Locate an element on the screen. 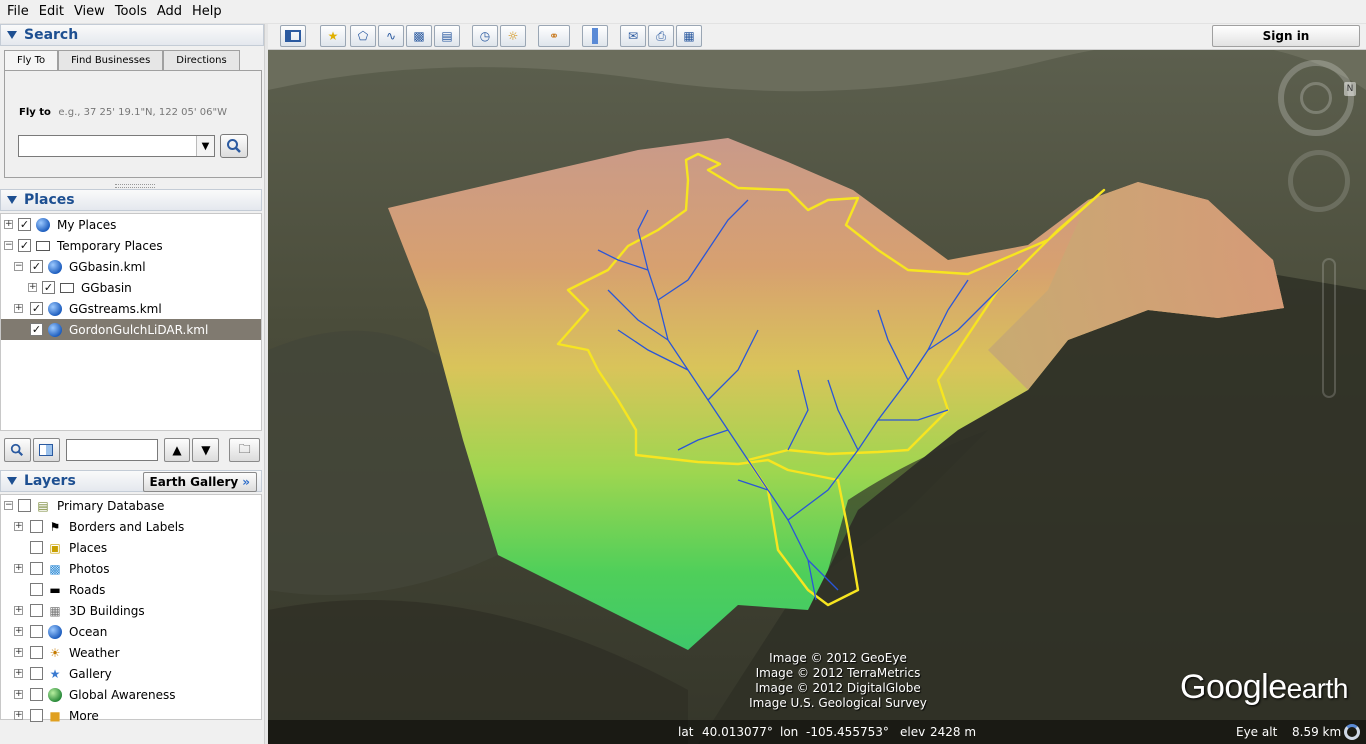  places-search-input is located at coordinates (111, 450).